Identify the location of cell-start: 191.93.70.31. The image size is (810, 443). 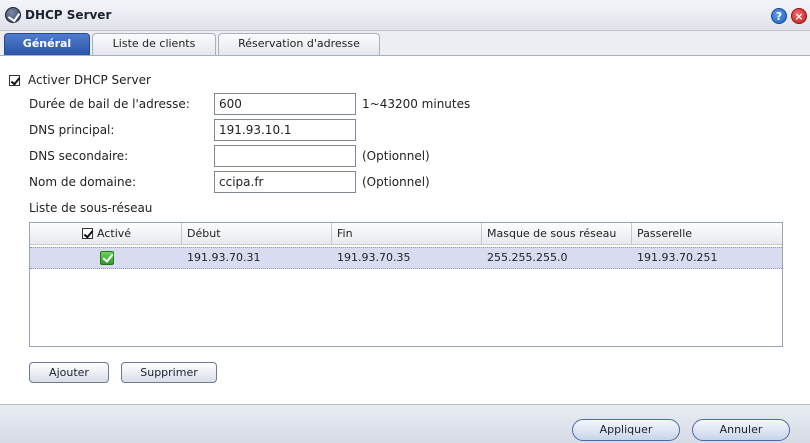
(224, 257).